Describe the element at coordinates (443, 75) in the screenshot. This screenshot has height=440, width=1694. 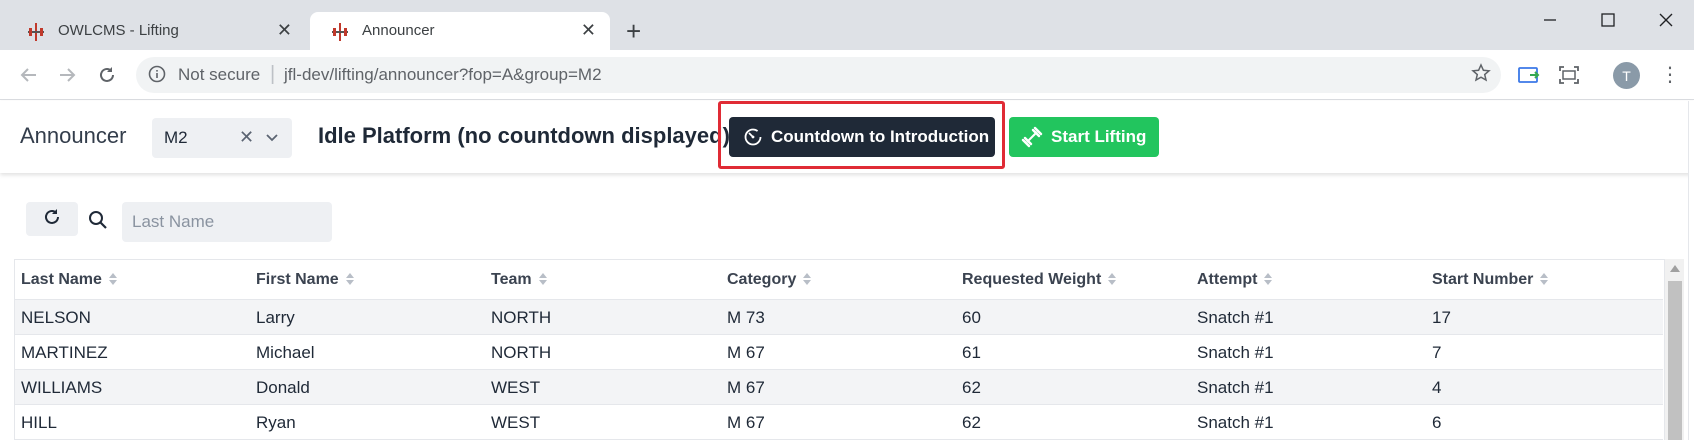
I see `url-text: jfl-dev/lifting/announcer?fop=A&group=M2` at that location.